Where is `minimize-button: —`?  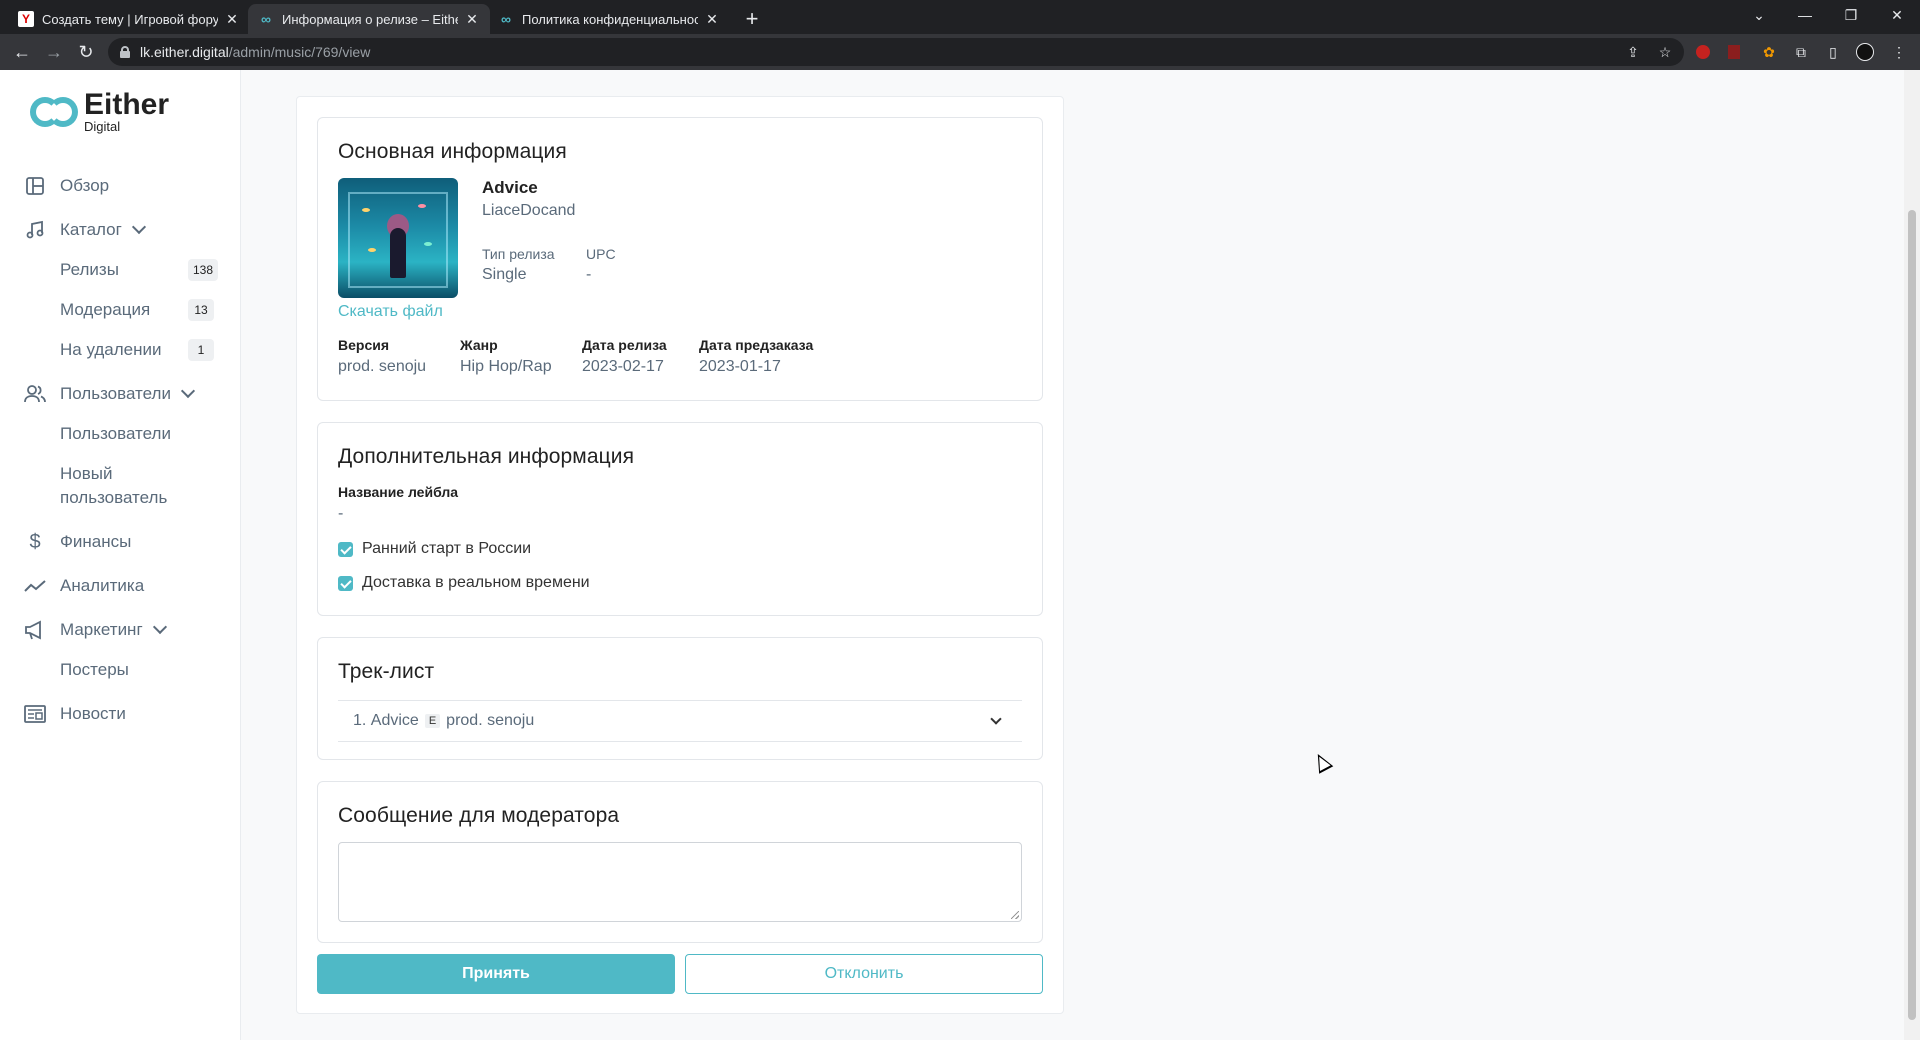 minimize-button: — is located at coordinates (1805, 15).